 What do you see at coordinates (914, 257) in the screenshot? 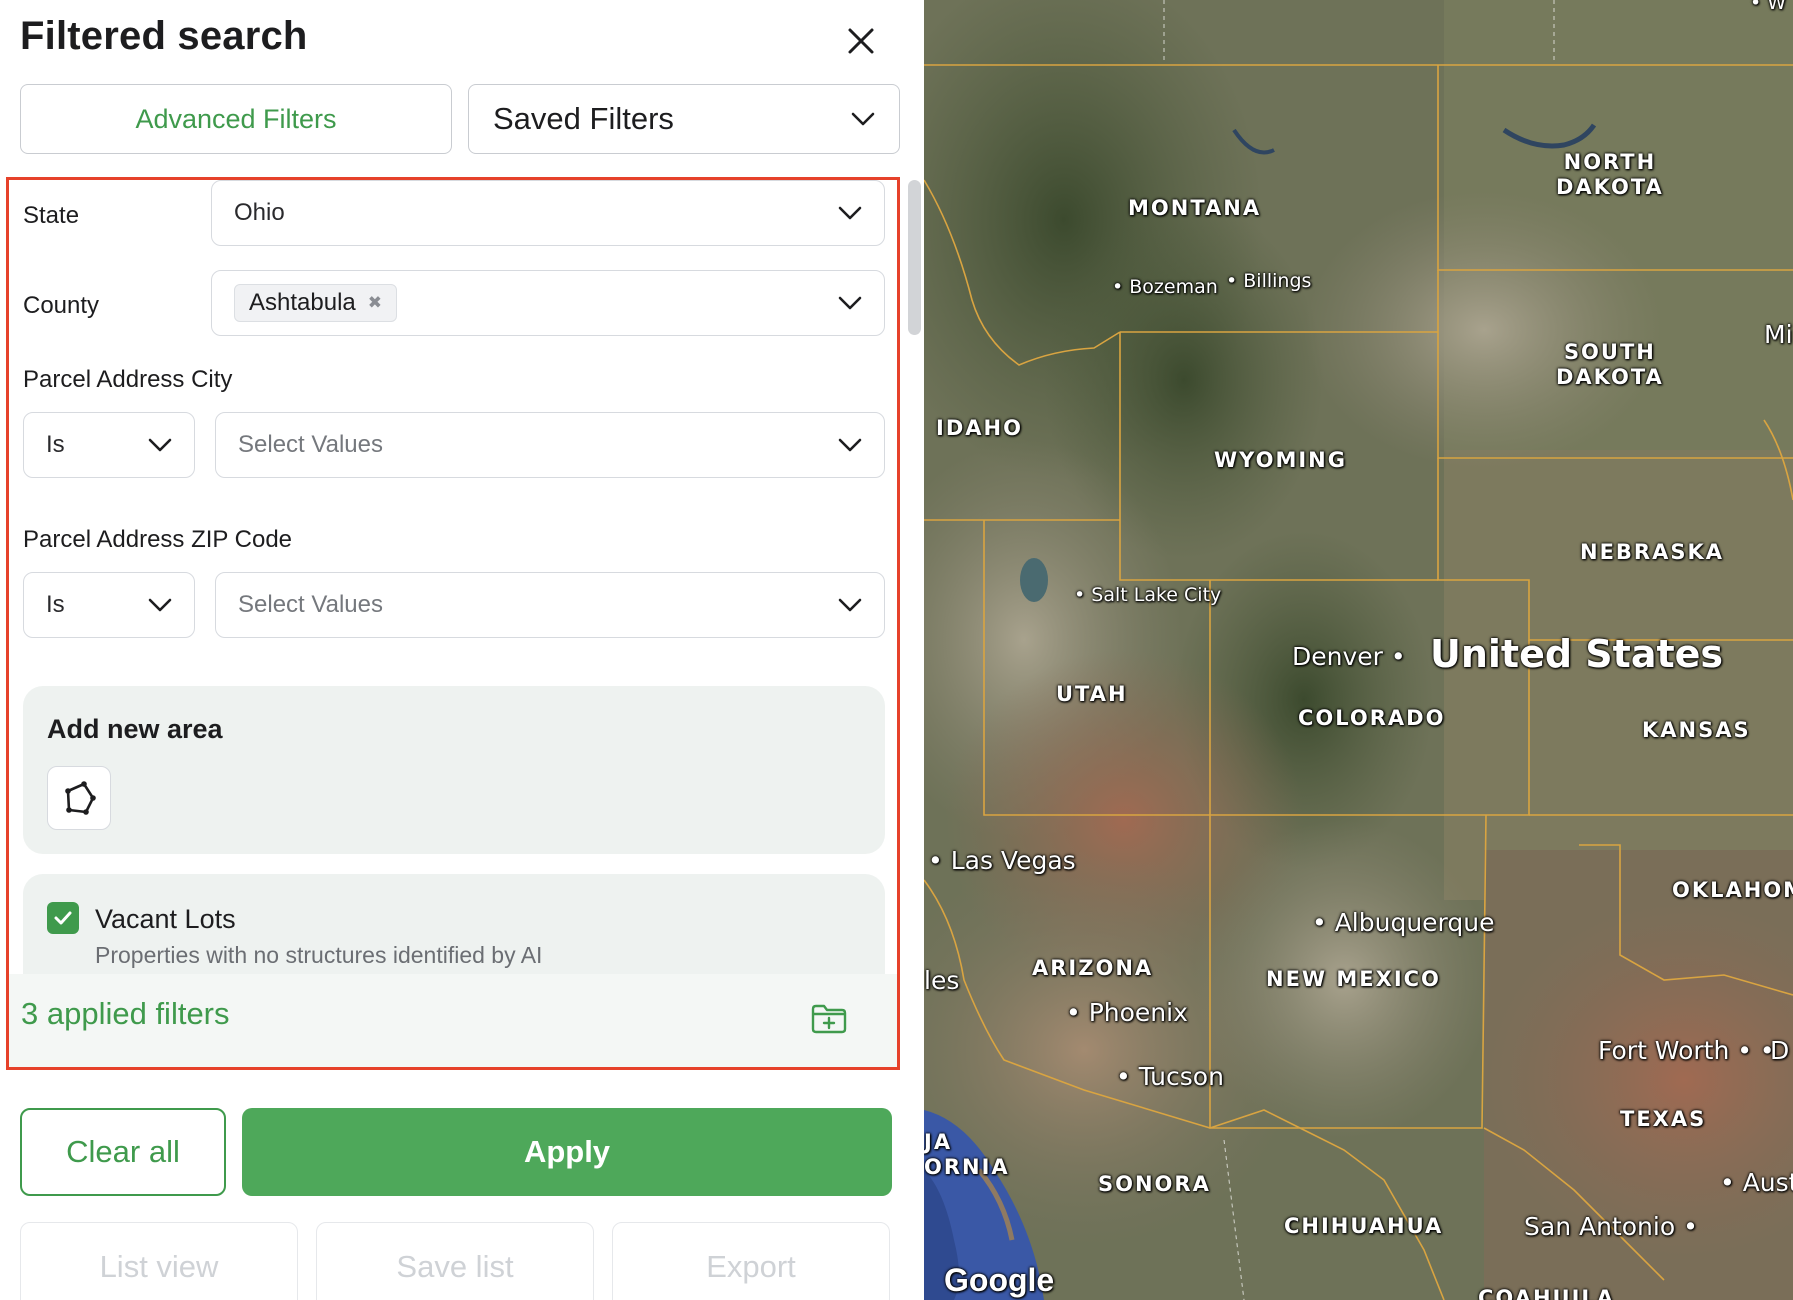
I see `scrollbar-thumb` at bounding box center [914, 257].